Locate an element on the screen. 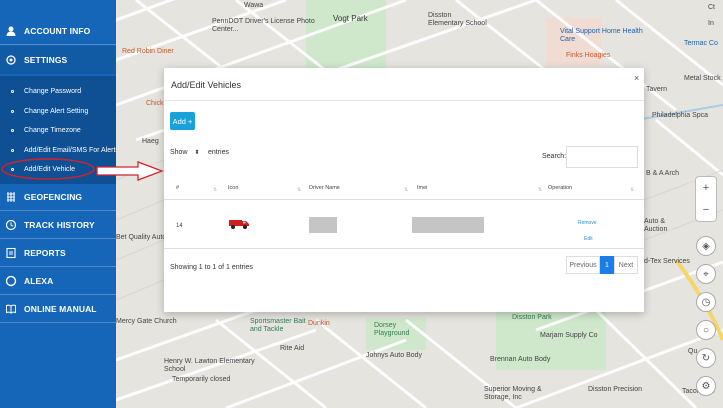 This screenshot has height=408, width=723. annotation-overlay is located at coordinates (82, 169).